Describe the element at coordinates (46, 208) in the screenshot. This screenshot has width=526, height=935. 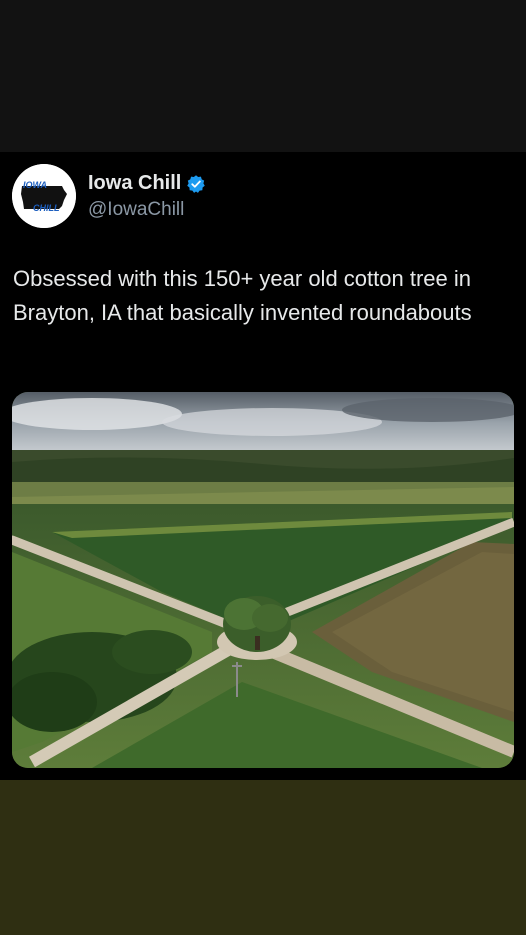
I see `avatar-logo-text-bottom: CHILL` at that location.